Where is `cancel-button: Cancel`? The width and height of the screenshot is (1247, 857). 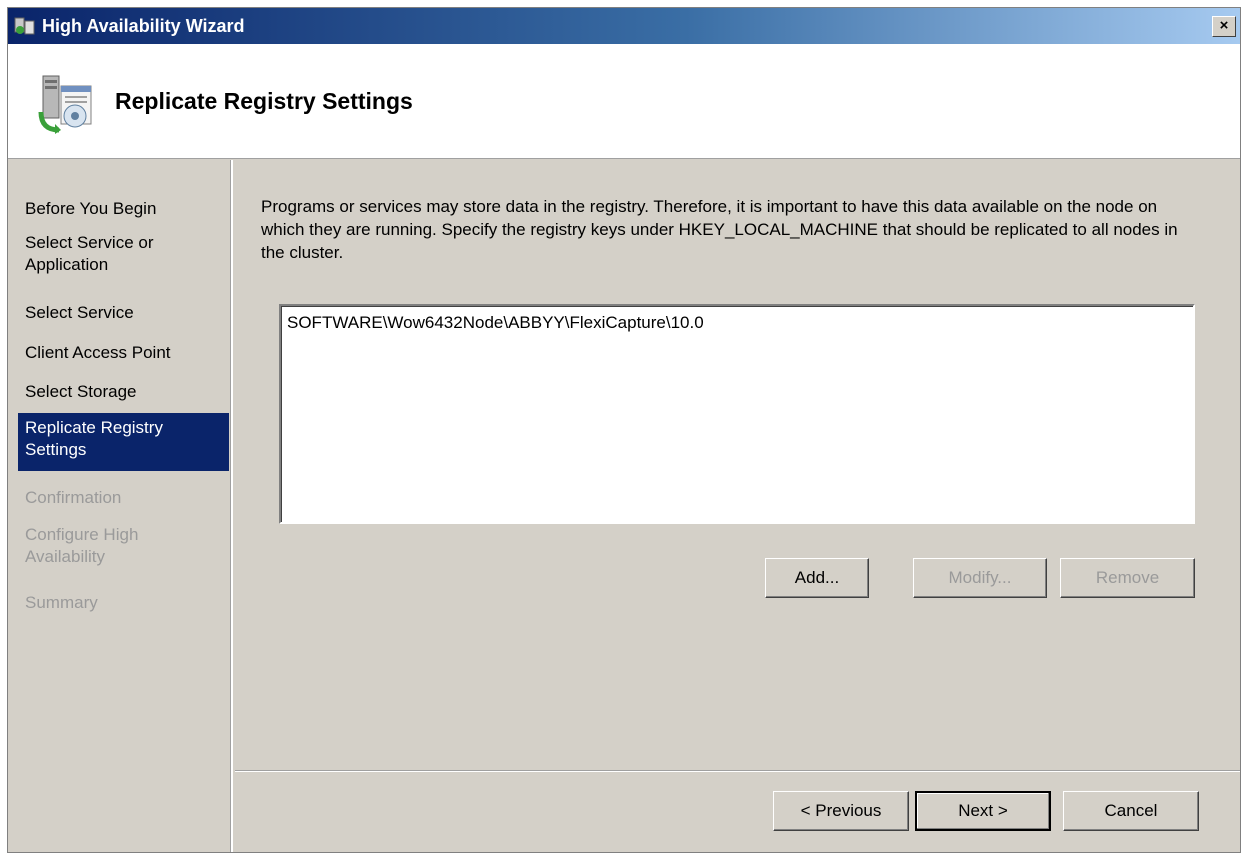 cancel-button: Cancel is located at coordinates (1131, 811).